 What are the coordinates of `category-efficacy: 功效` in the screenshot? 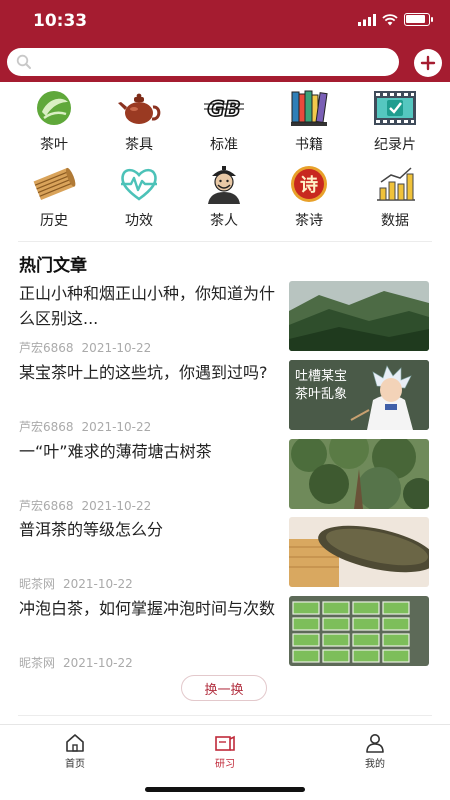 It's located at (139, 197).